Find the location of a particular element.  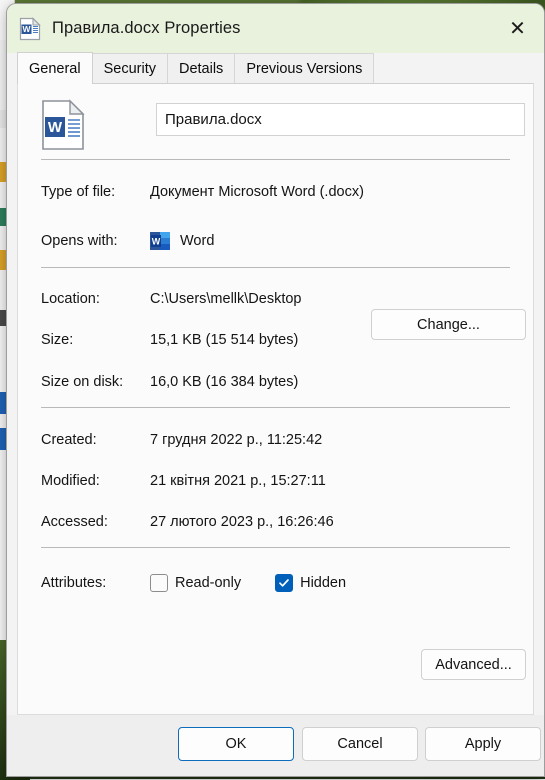

ok-button: OK is located at coordinates (236, 744).